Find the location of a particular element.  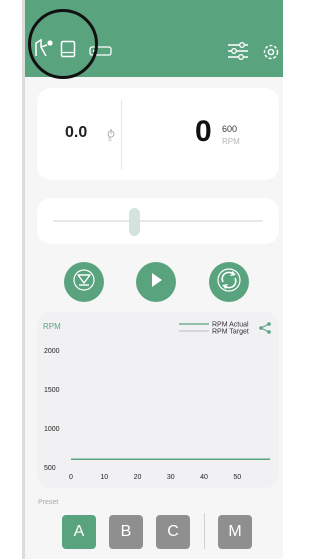

preset-button-c: C is located at coordinates (173, 532).